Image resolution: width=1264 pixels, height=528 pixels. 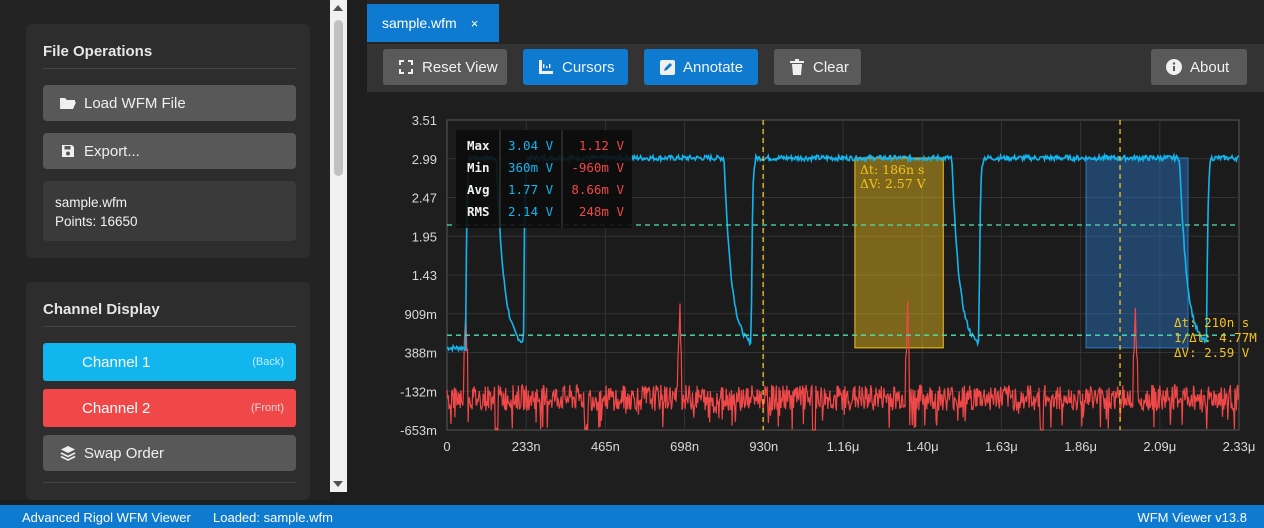 What do you see at coordinates (597, 189) in the screenshot?
I see `ch2-measurement: 8.66m V` at bounding box center [597, 189].